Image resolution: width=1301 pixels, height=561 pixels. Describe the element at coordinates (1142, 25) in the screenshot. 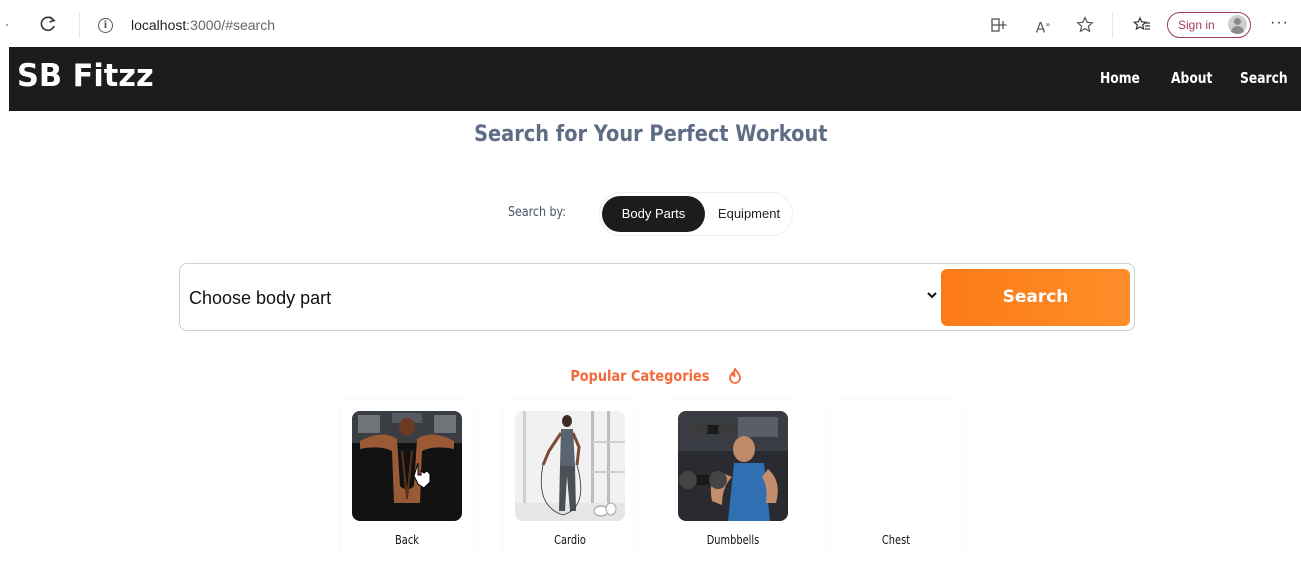

I see `favorites-list-icon` at that location.